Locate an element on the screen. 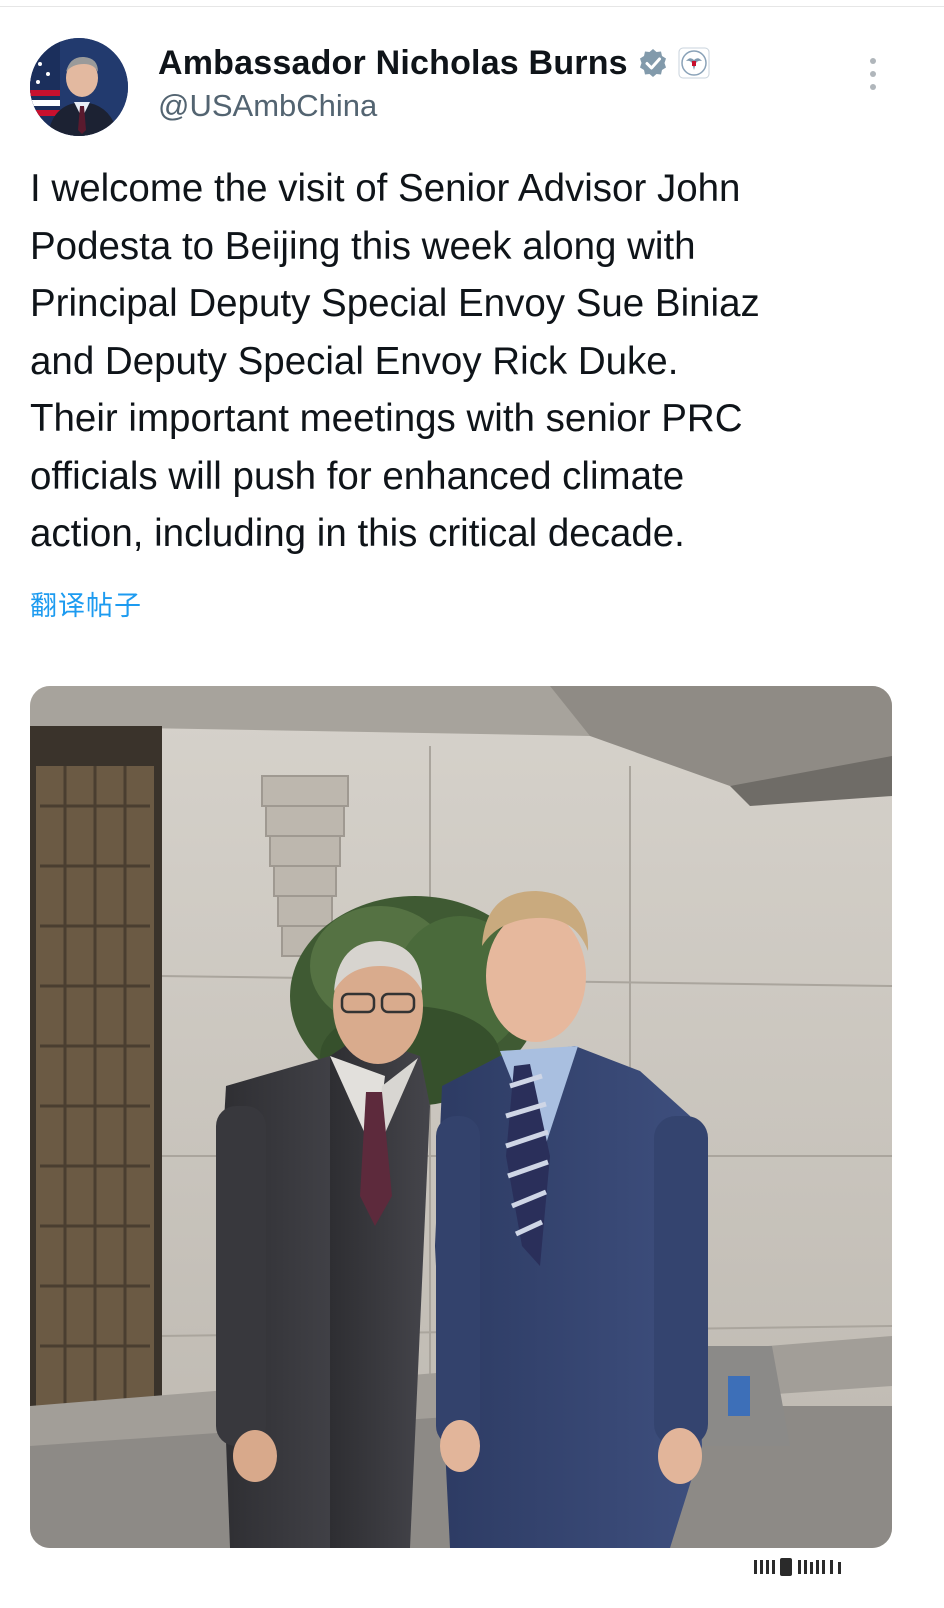 This screenshot has height=1608, width=944. author-avatar is located at coordinates (79, 87).